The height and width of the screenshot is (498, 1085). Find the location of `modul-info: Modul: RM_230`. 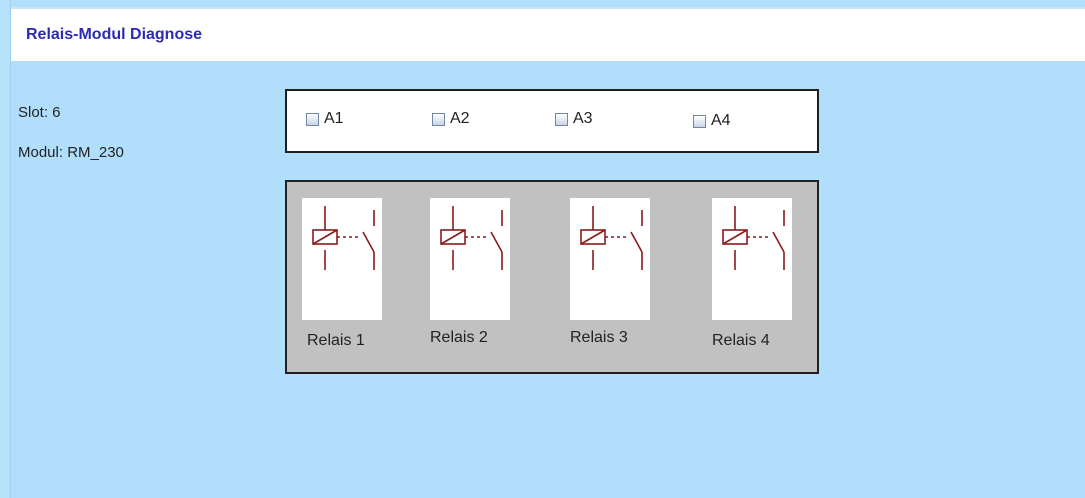

modul-info: Modul: RM_230 is located at coordinates (71, 152).